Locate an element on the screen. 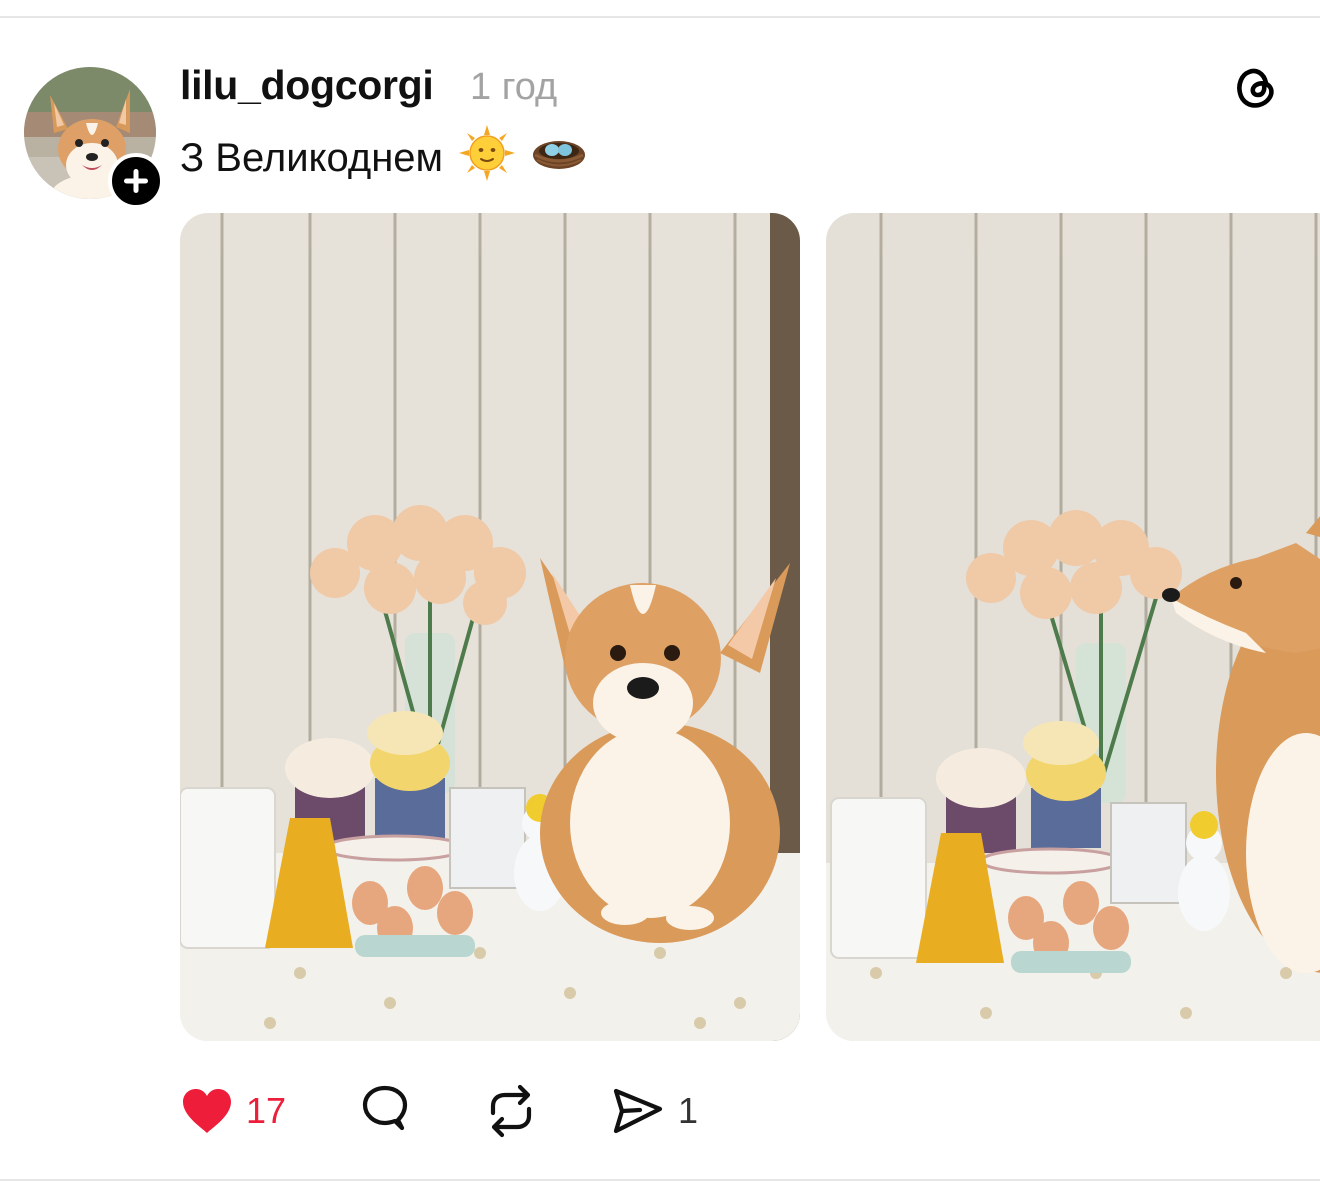 This screenshot has height=1199, width=1320. author-username: lilu_dogcorgi is located at coordinates (307, 85).